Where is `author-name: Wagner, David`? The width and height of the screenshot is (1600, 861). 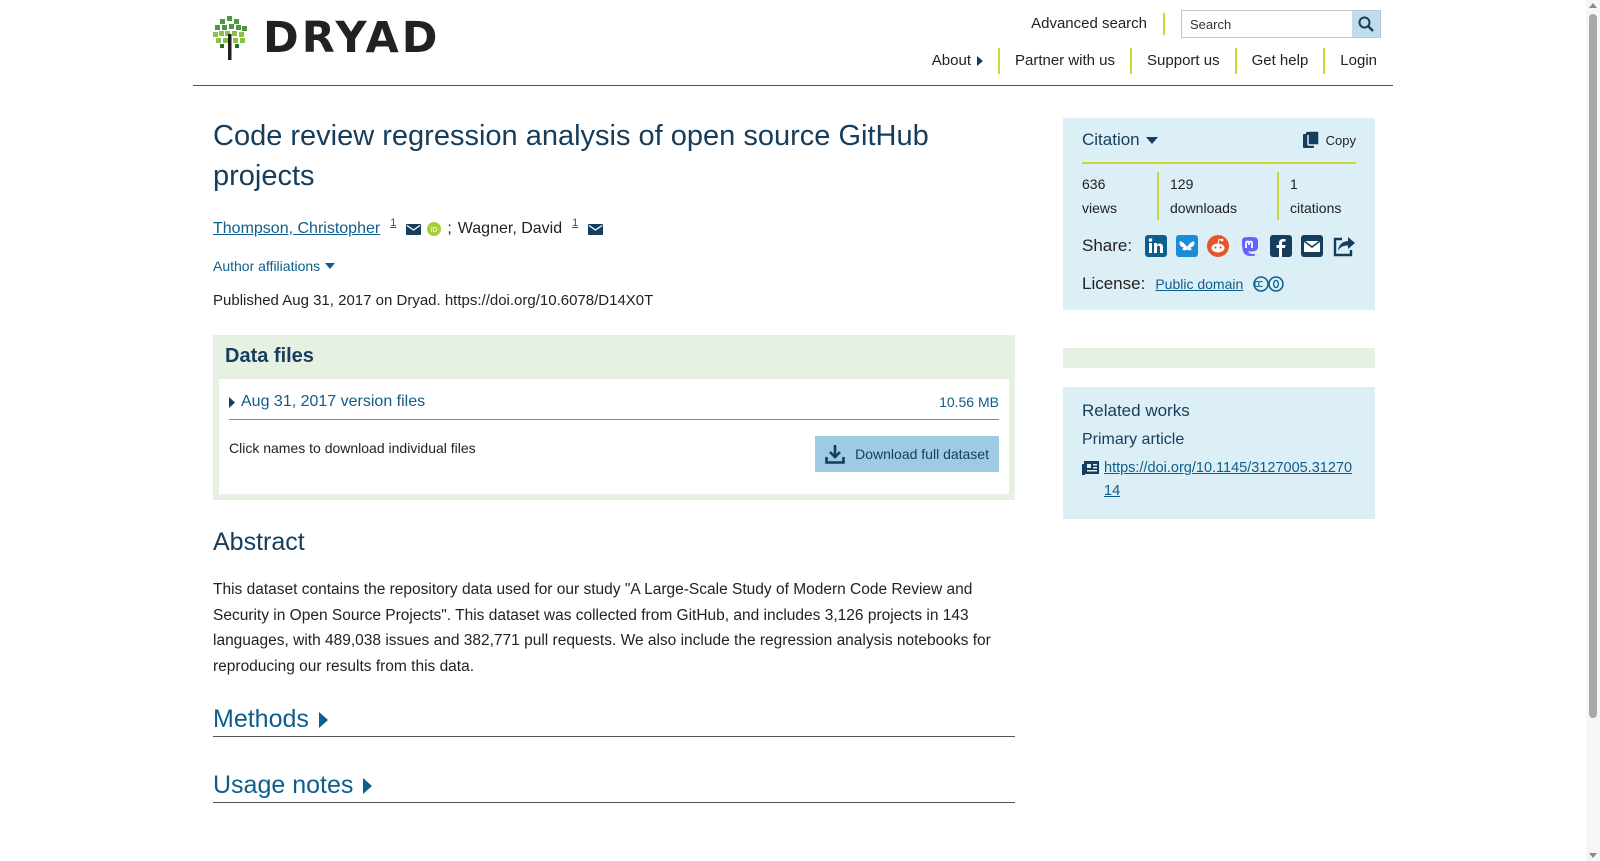 author-name: Wagner, David is located at coordinates (510, 228).